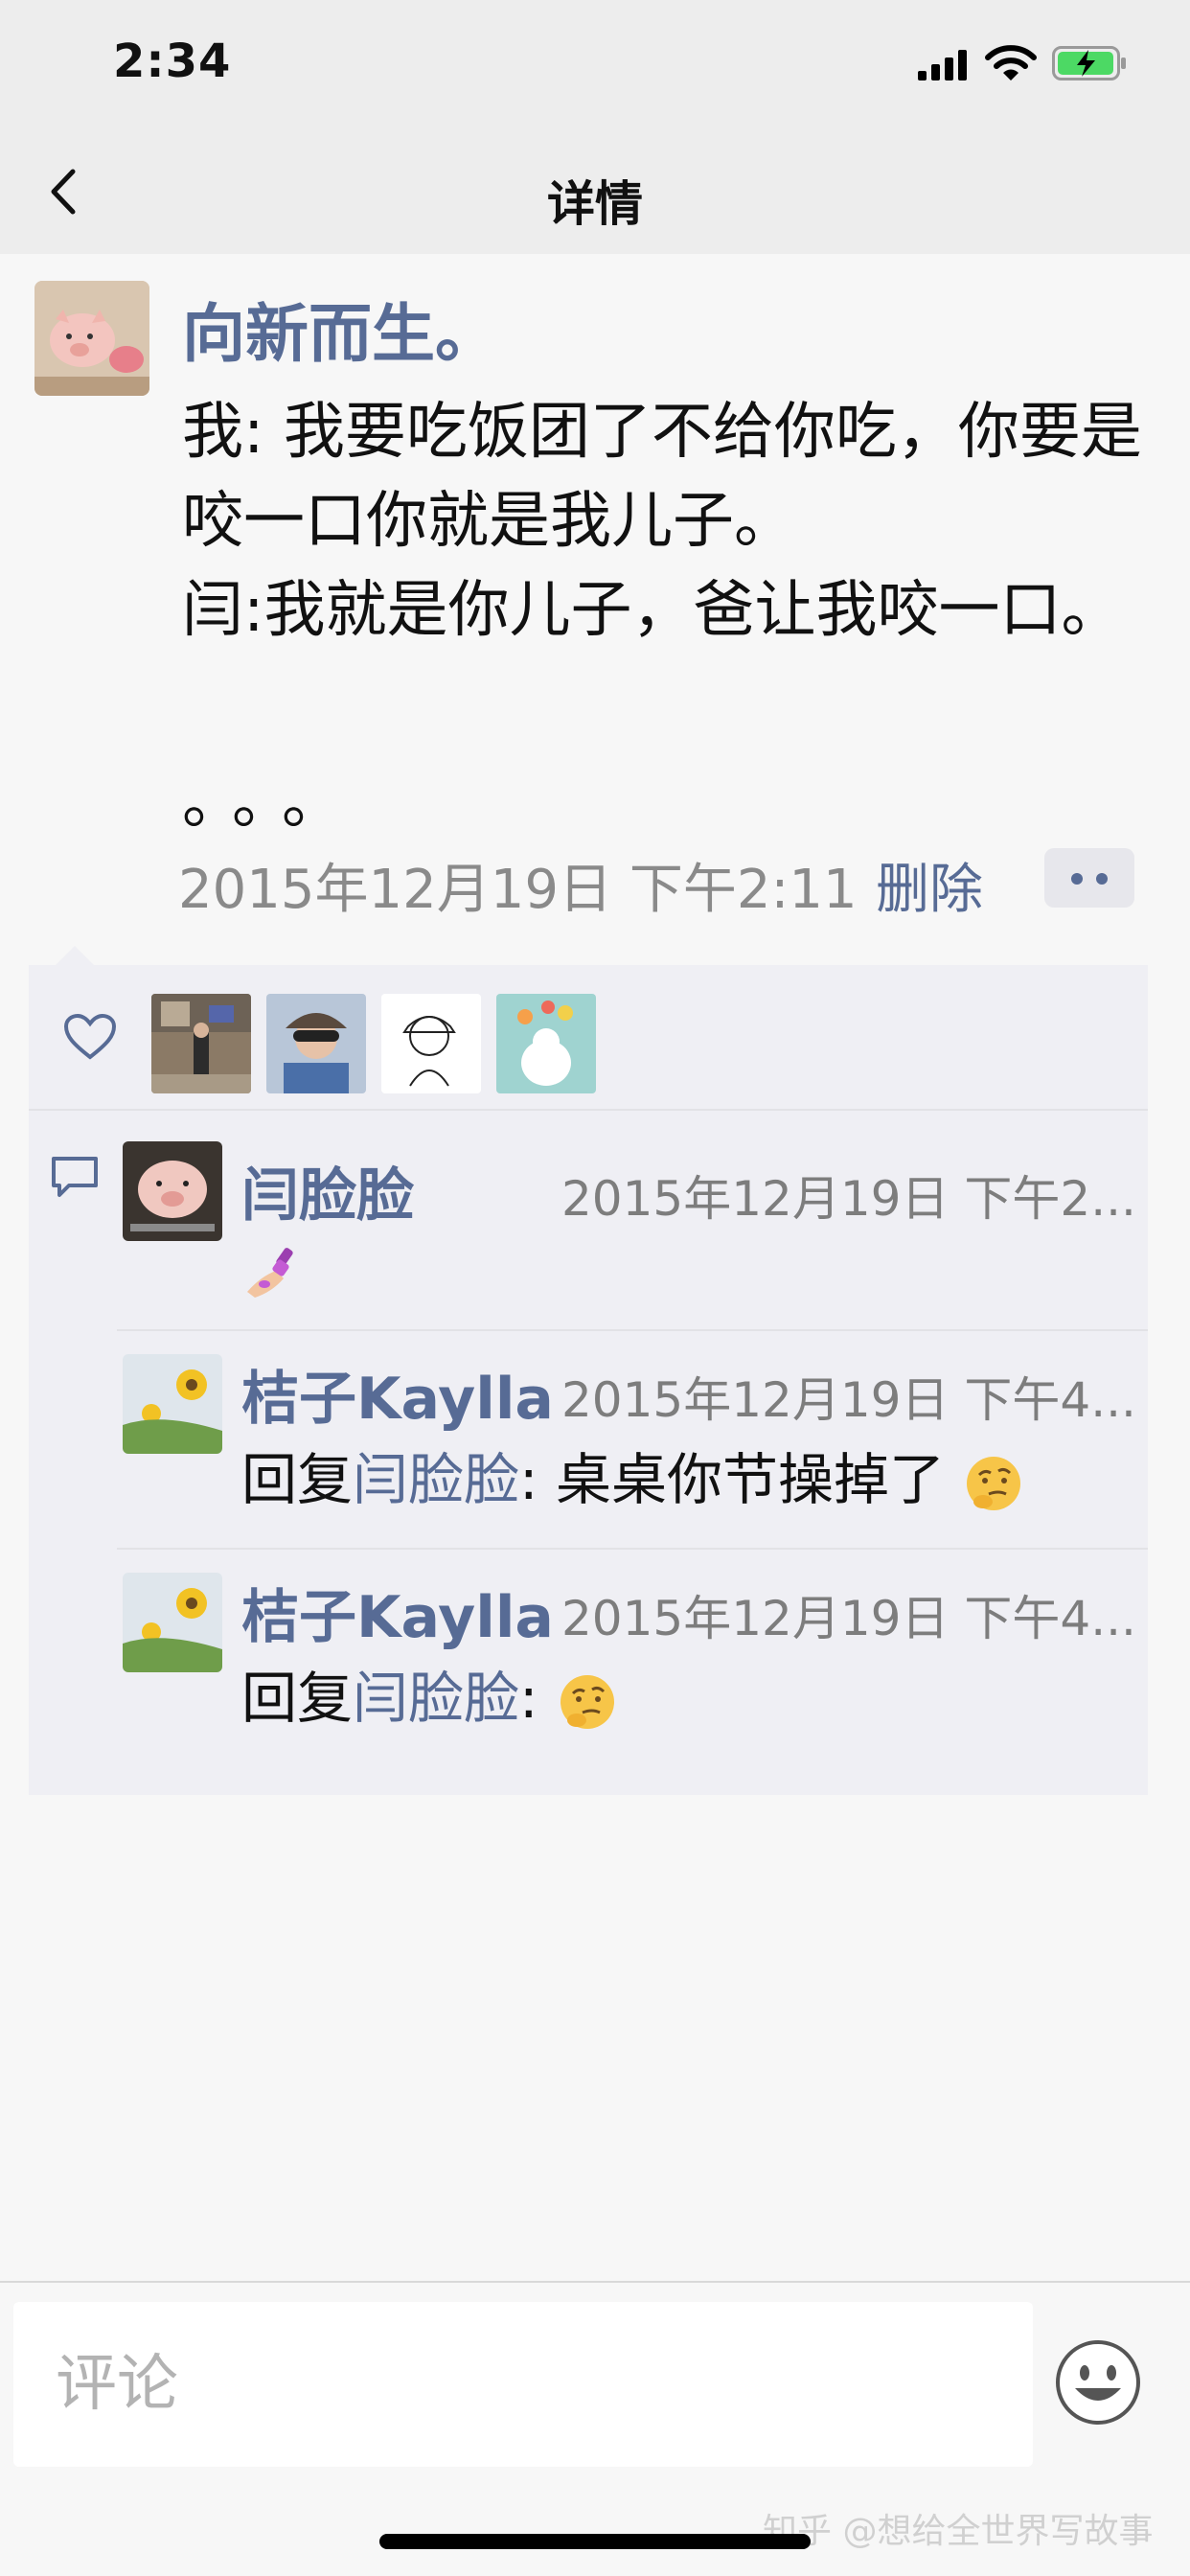  I want to click on nail-polish-emoji-icon, so click(270, 1273).